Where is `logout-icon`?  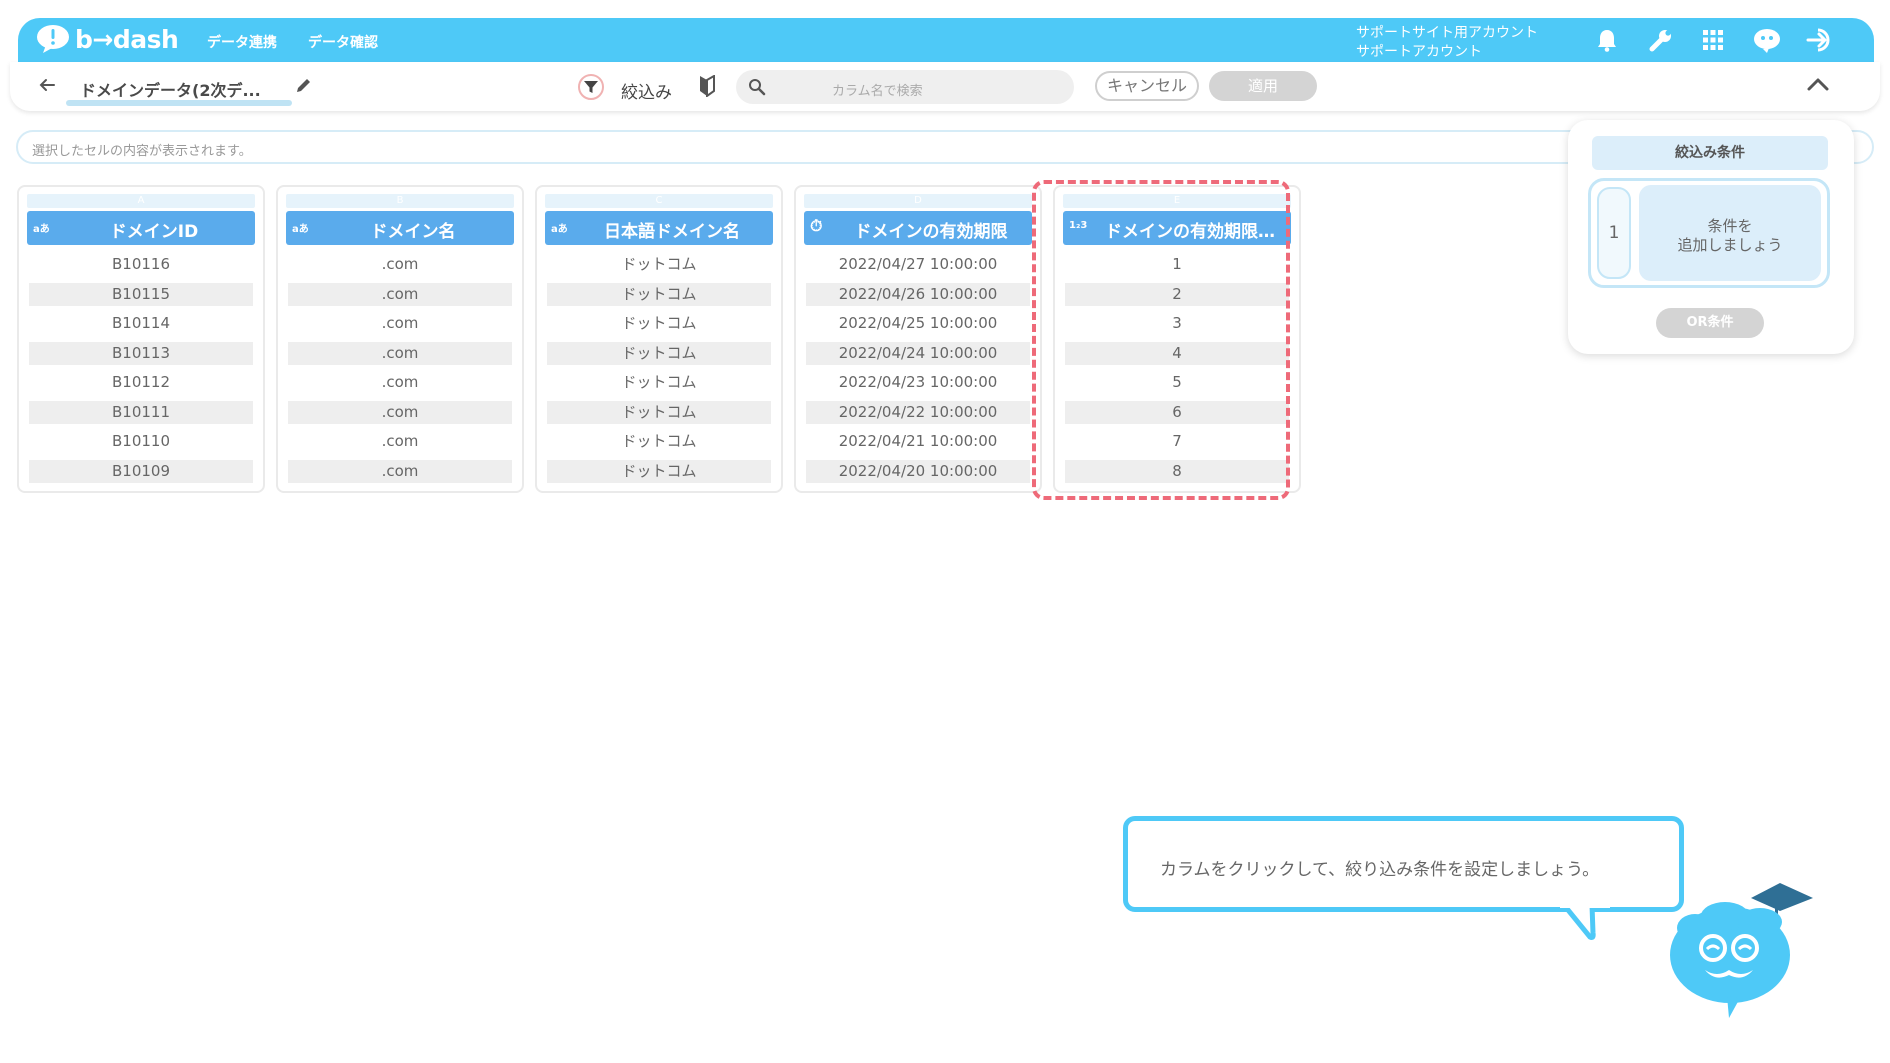
logout-icon is located at coordinates (1821, 40).